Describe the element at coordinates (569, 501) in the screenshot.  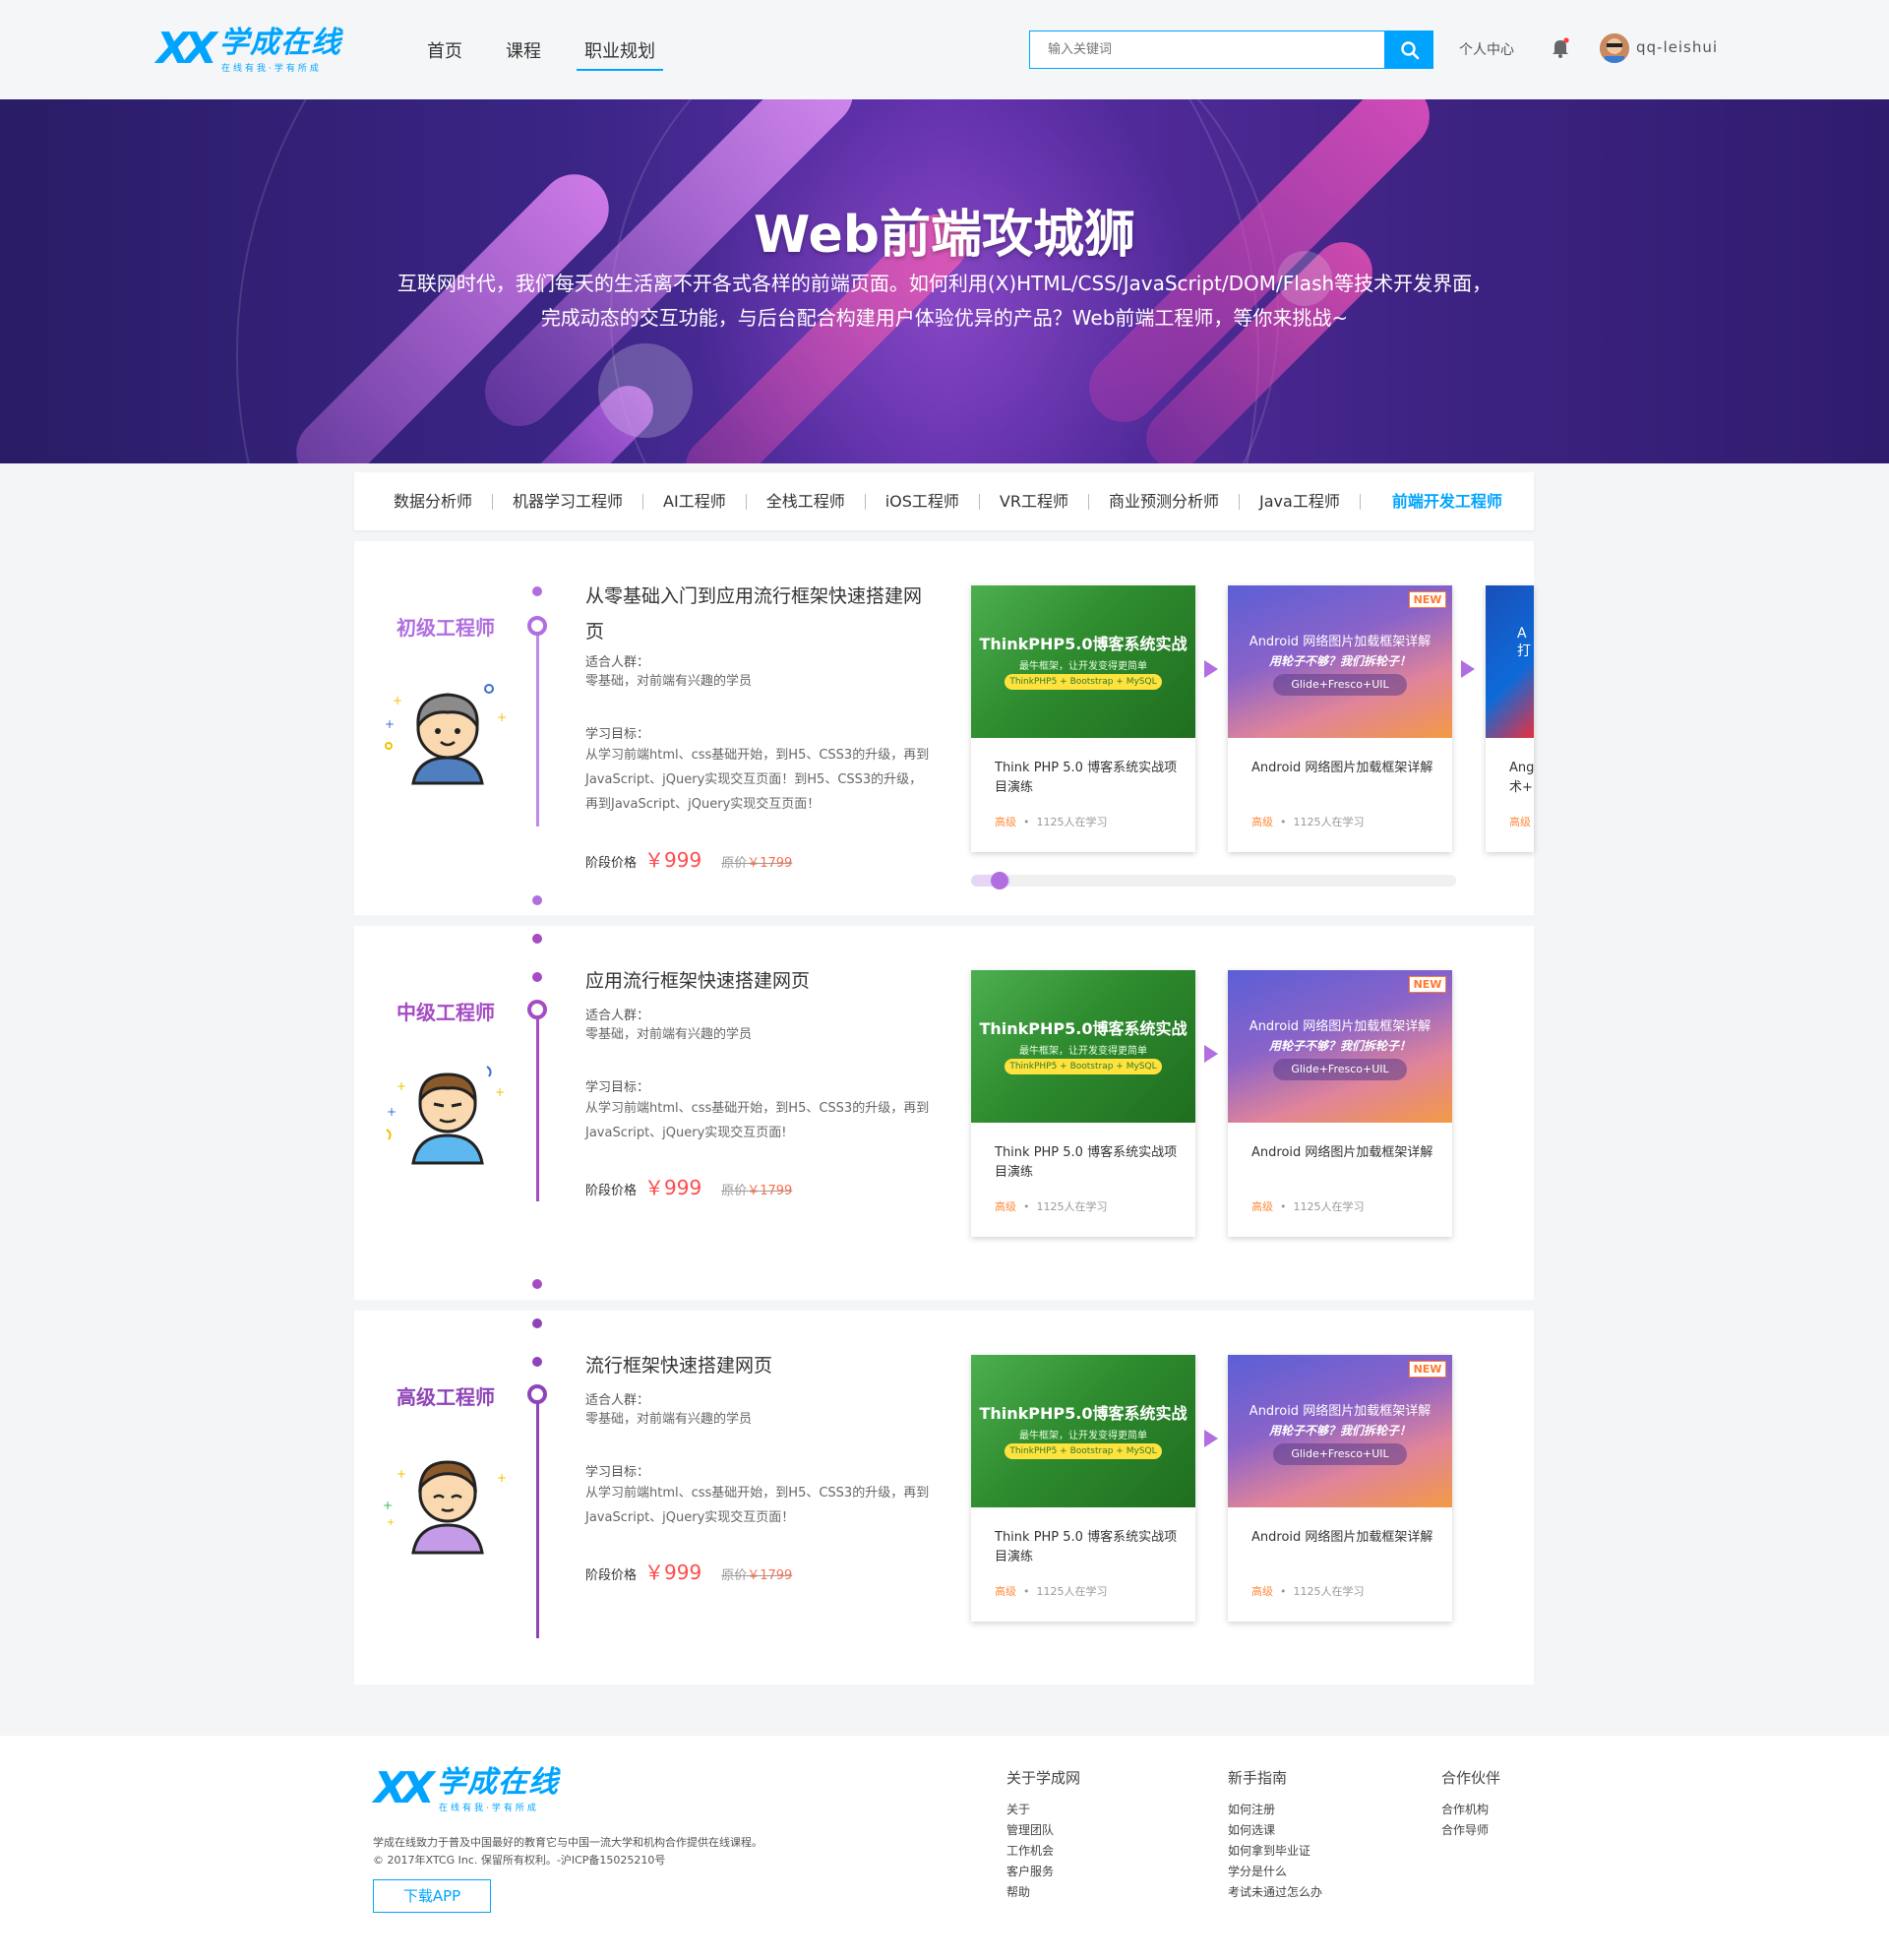
I see `tab-ml-engineer: 机器学习工程师` at that location.